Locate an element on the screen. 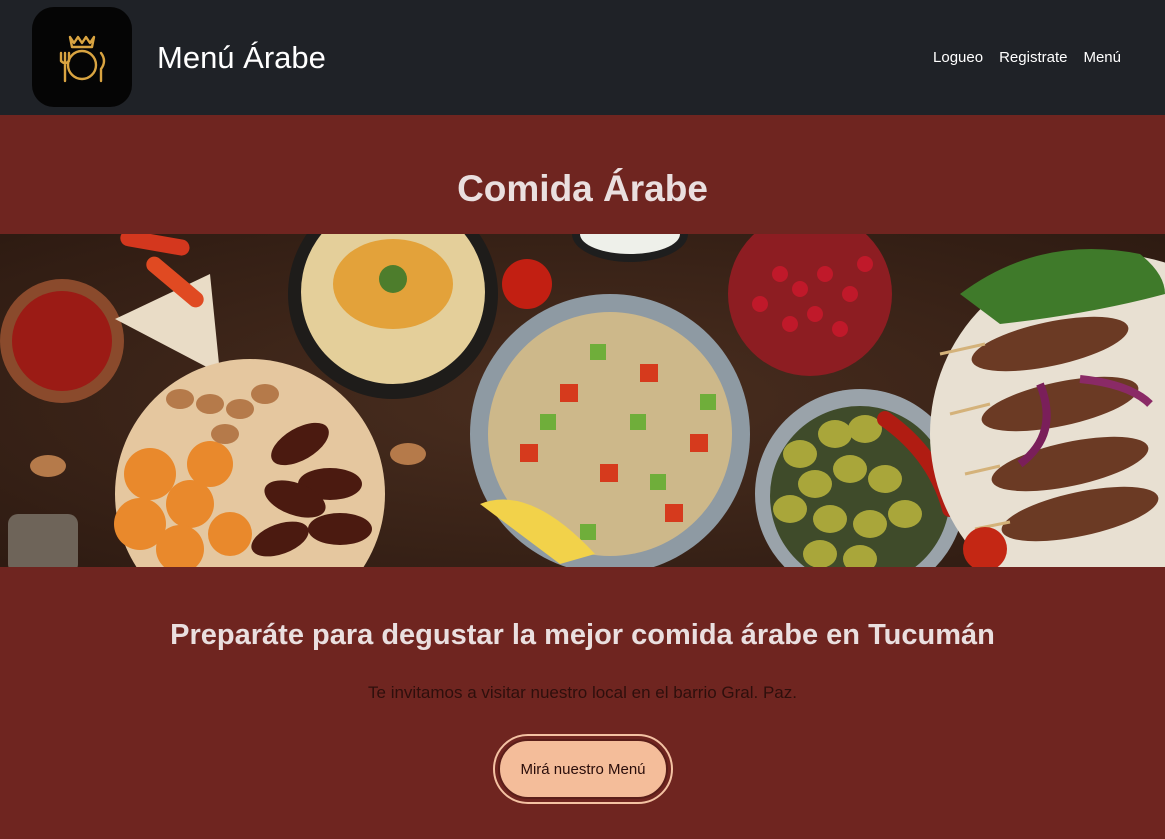 This screenshot has width=1165, height=839. menu-button-ring: Mirá nuestro Menú is located at coordinates (583, 769).